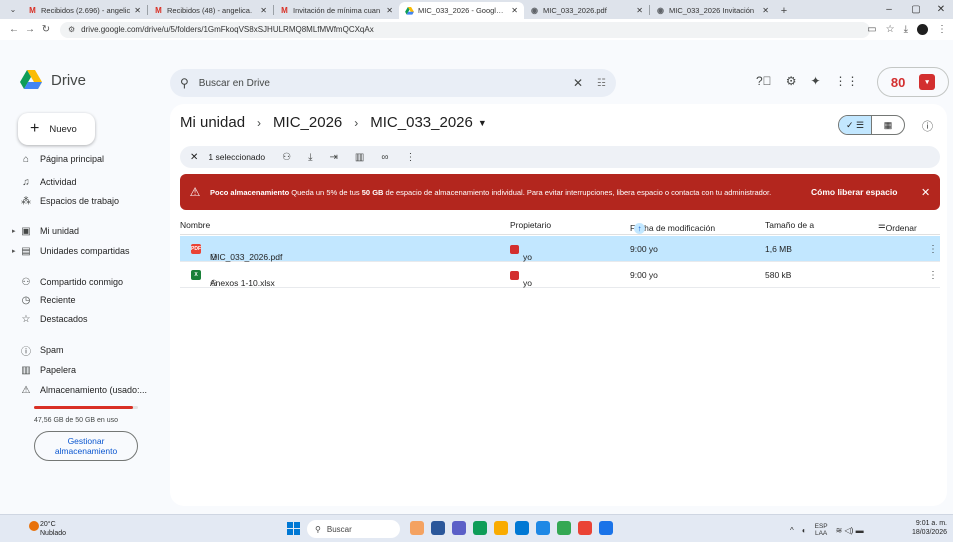 This screenshot has height=542, width=953. I want to click on column-owner: Propietario, so click(530, 225).